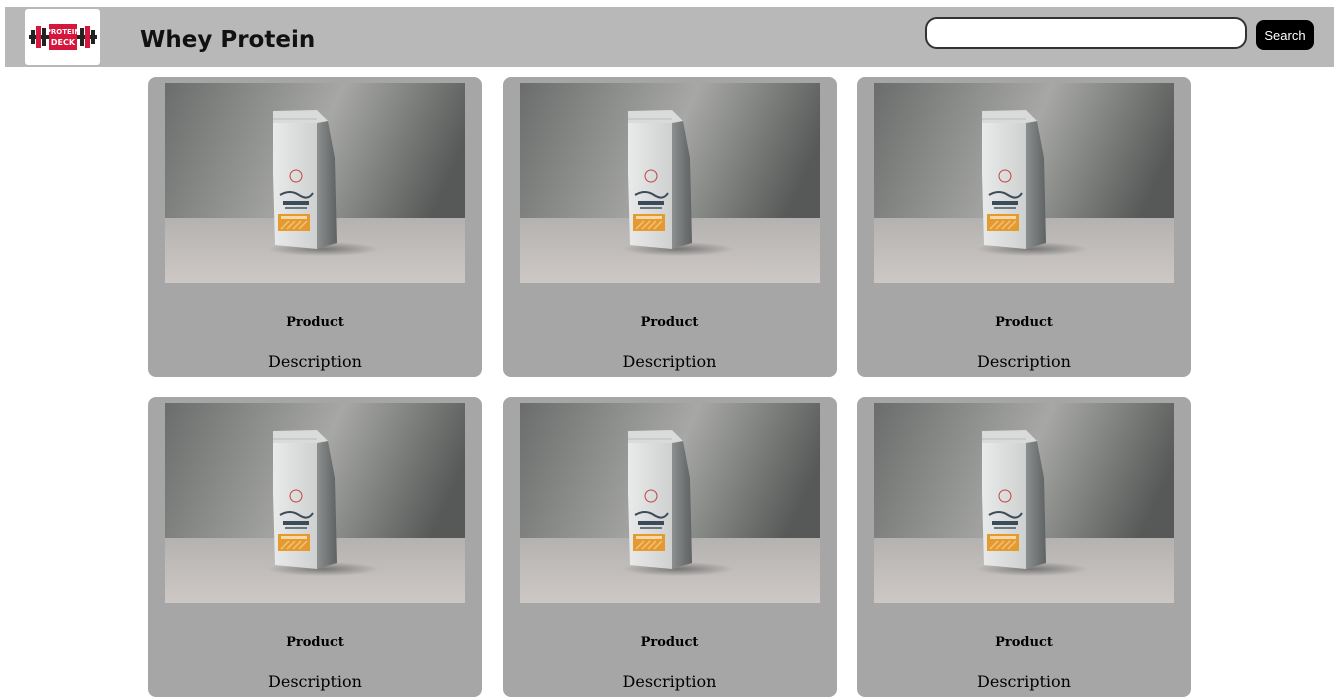  I want to click on barbell-logo-icon: PROTEIN DECK, so click(62, 37).